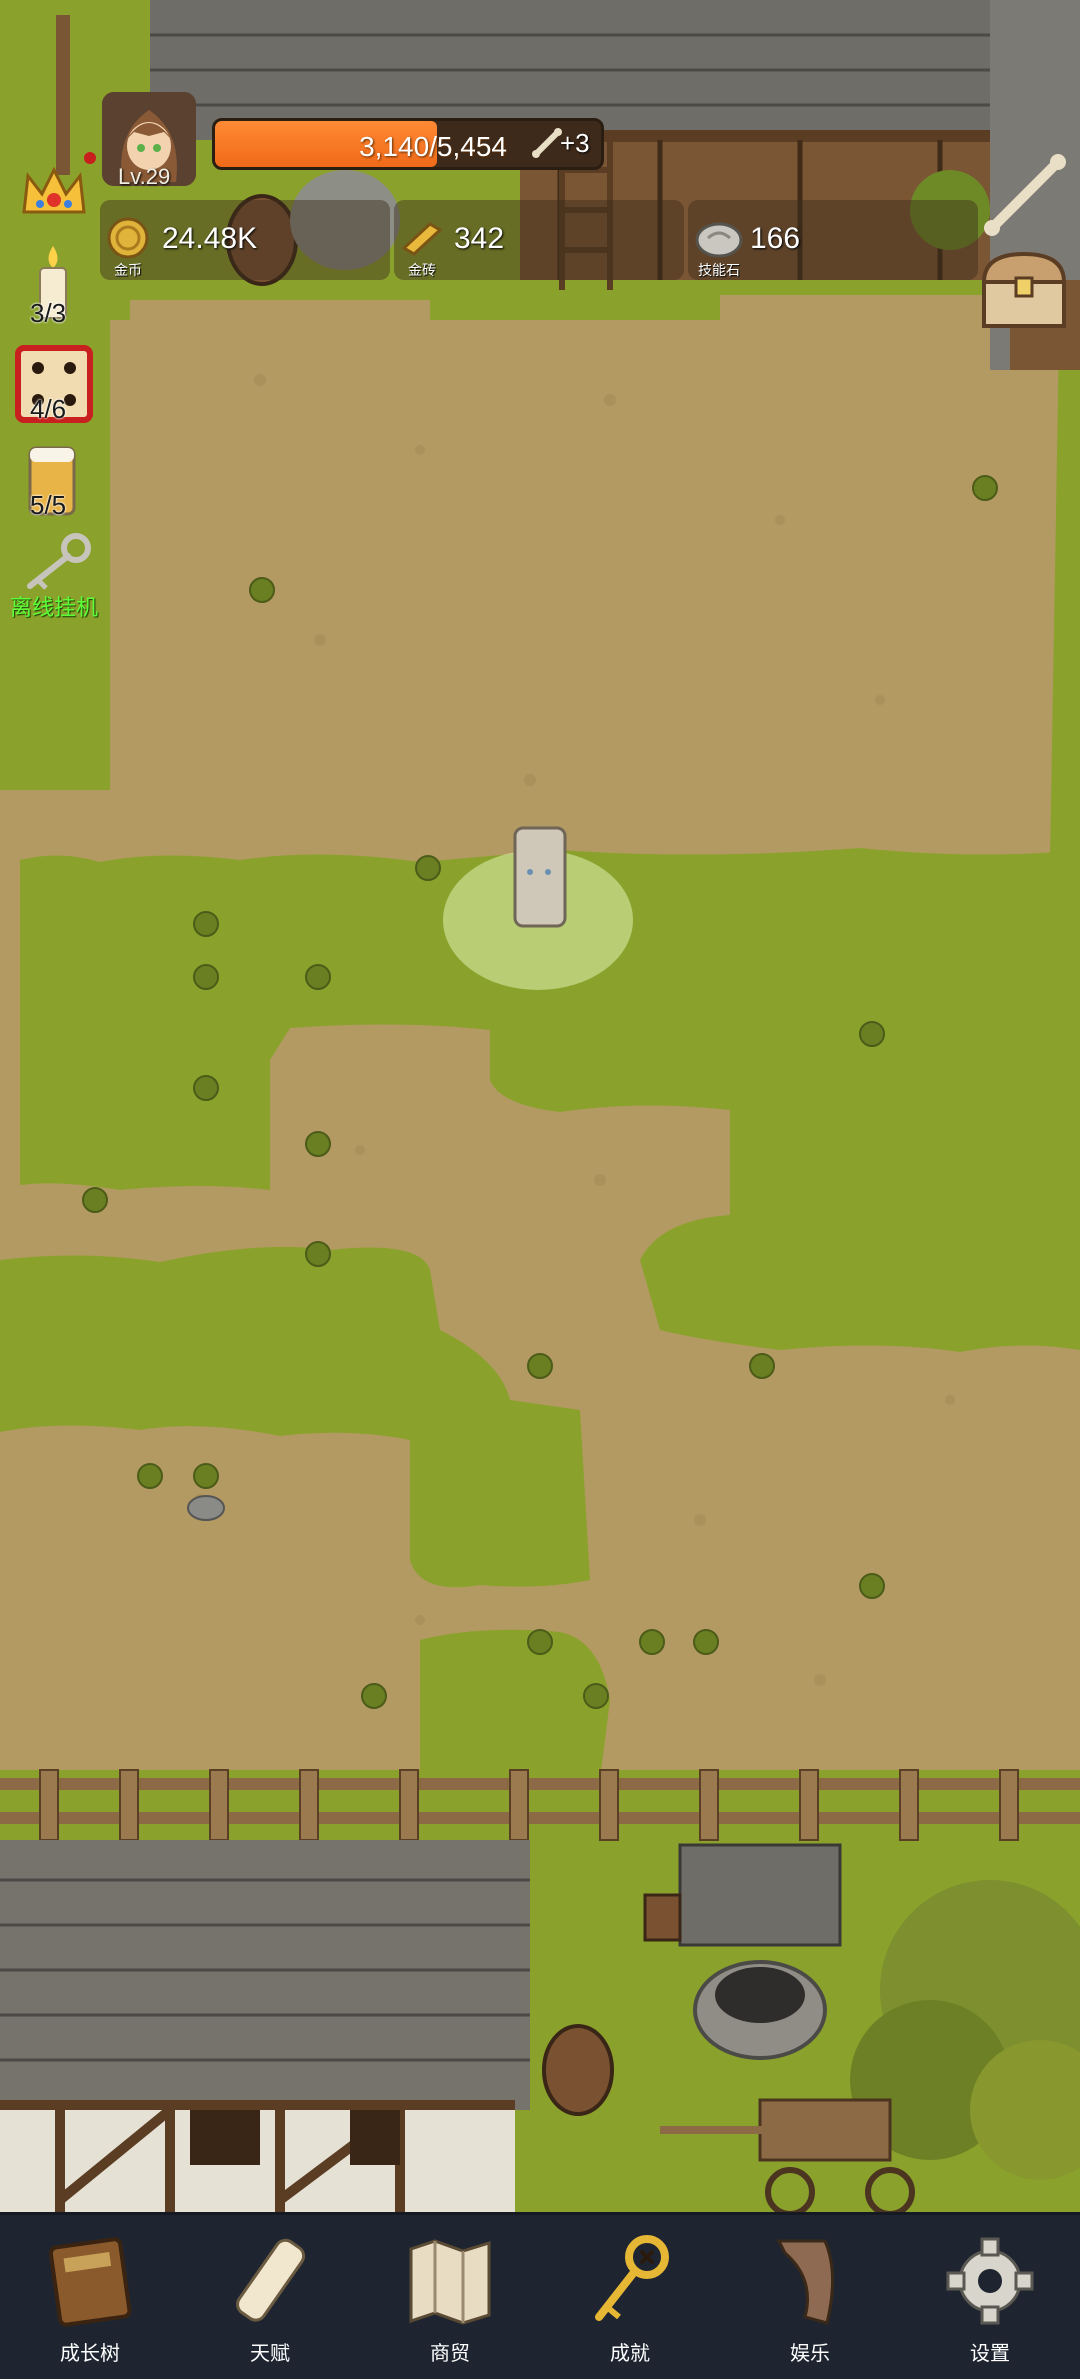 This screenshot has width=1080, height=2379. Describe the element at coordinates (90, 2354) in the screenshot. I see `nav-label-growth-tree: 成长树` at that location.